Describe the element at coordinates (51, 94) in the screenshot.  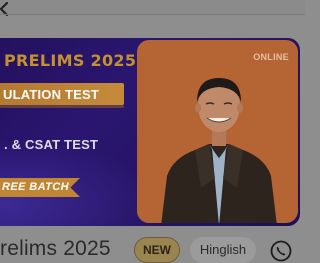
I see `simulation-test-label: ULATION TEST` at that location.